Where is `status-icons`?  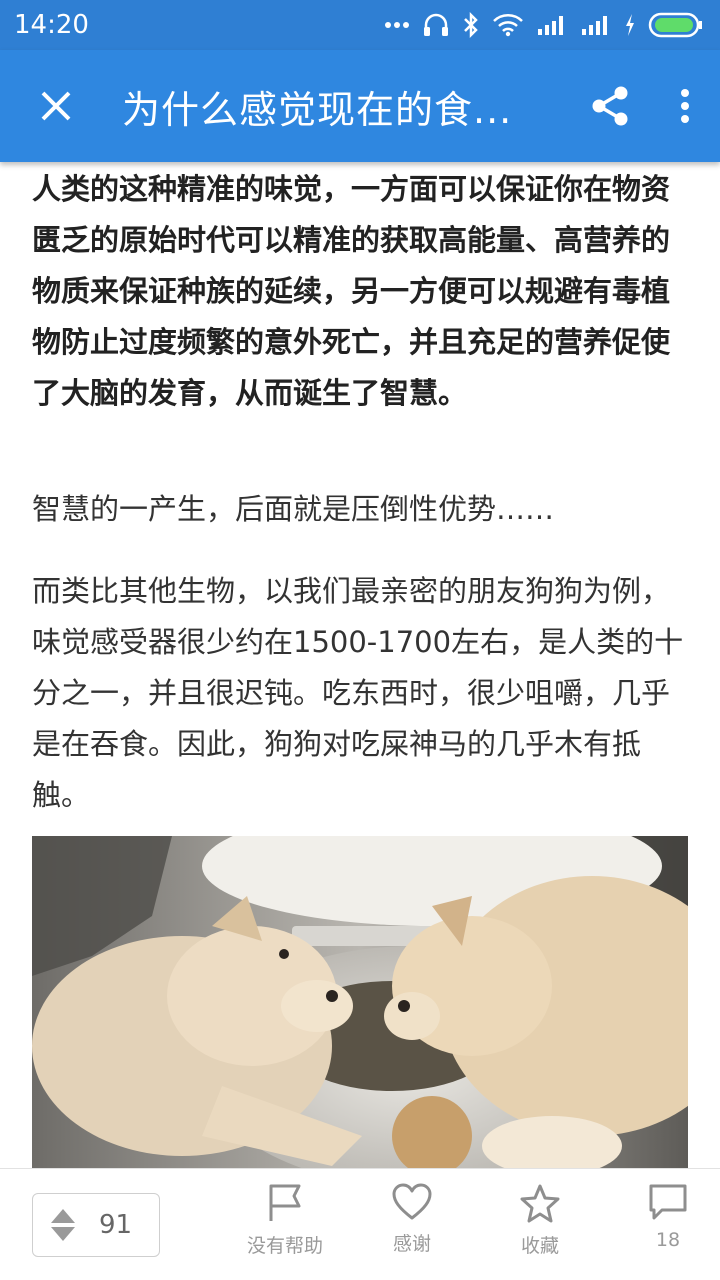 status-icons is located at coordinates (544, 25).